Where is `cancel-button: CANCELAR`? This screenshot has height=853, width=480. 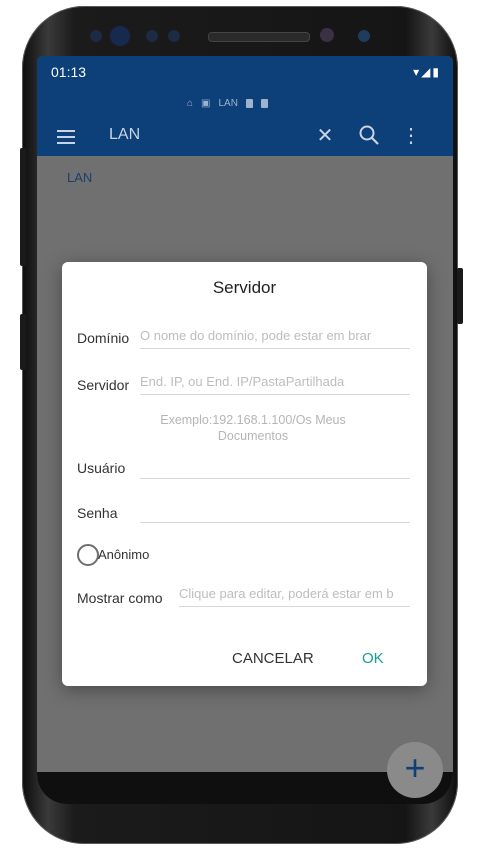
cancel-button: CANCELAR is located at coordinates (273, 658).